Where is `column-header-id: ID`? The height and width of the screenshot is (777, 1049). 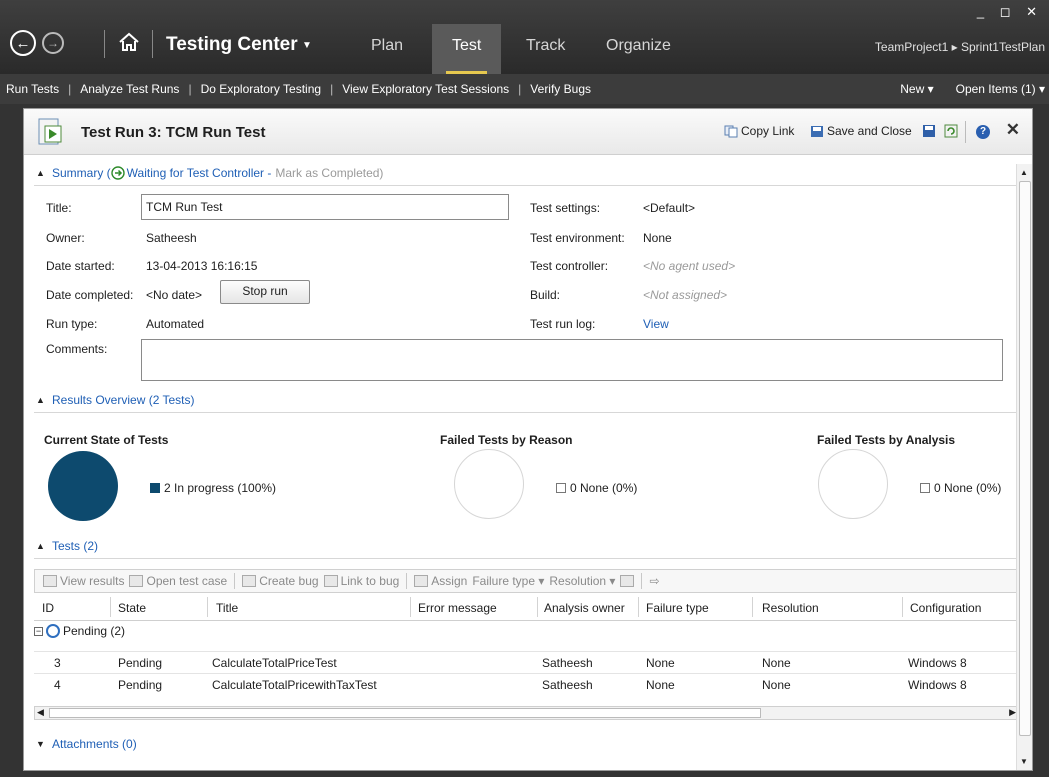 column-header-id: ID is located at coordinates (48, 608).